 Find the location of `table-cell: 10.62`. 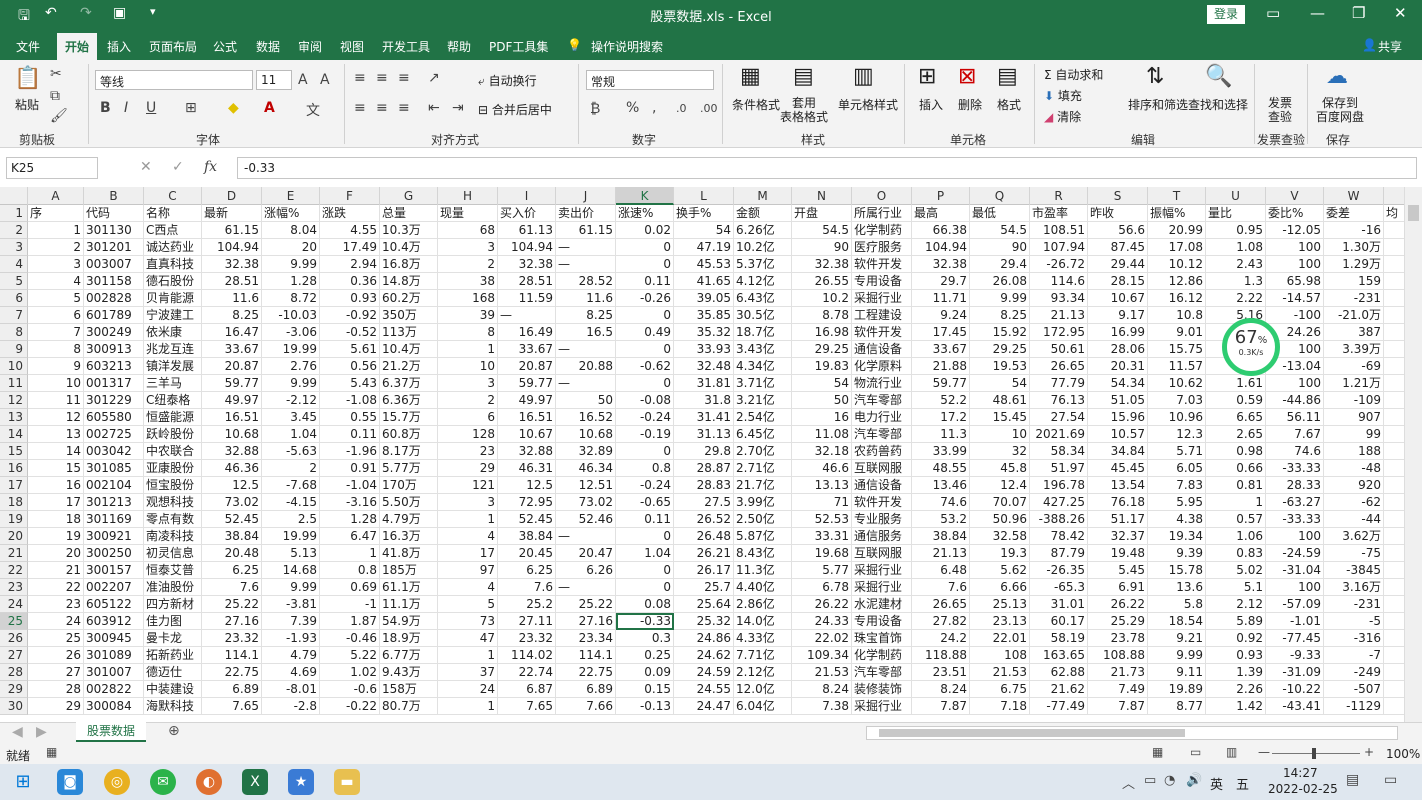

table-cell: 10.62 is located at coordinates (1177, 383).